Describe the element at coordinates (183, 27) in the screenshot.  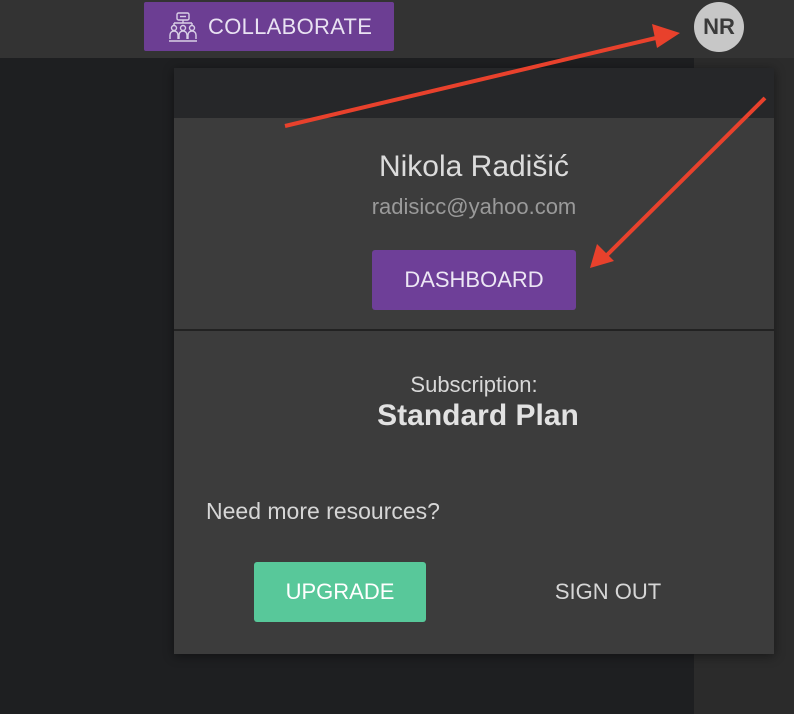
I see `team-collaboration-icon` at that location.